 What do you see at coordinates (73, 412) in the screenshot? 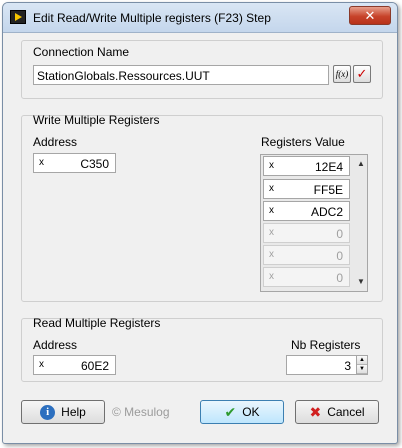
I see `help-label: Help` at bounding box center [73, 412].